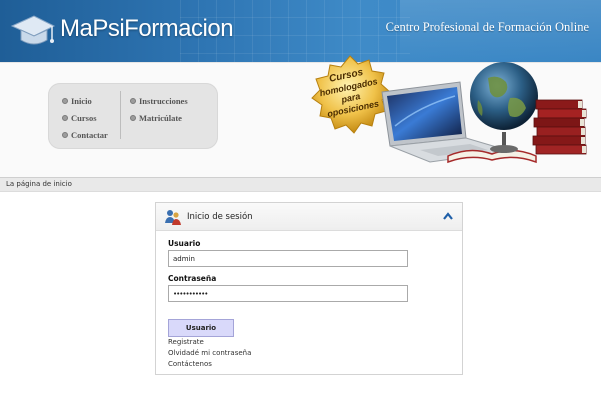  Describe the element at coordinates (173, 217) in the screenshot. I see `users-icon` at that location.